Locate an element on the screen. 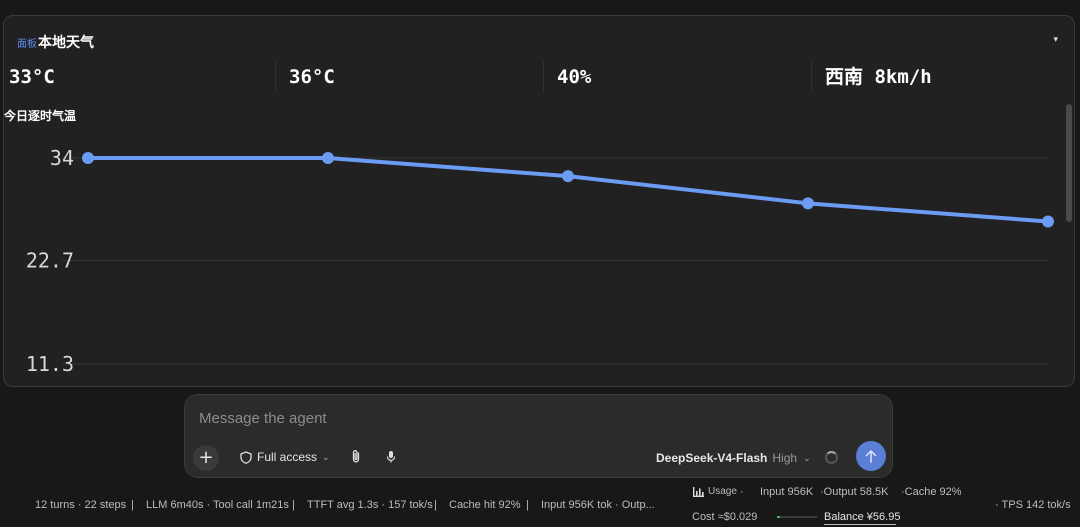 The width and height of the screenshot is (1080, 527). access-label: Full access is located at coordinates (287, 457).